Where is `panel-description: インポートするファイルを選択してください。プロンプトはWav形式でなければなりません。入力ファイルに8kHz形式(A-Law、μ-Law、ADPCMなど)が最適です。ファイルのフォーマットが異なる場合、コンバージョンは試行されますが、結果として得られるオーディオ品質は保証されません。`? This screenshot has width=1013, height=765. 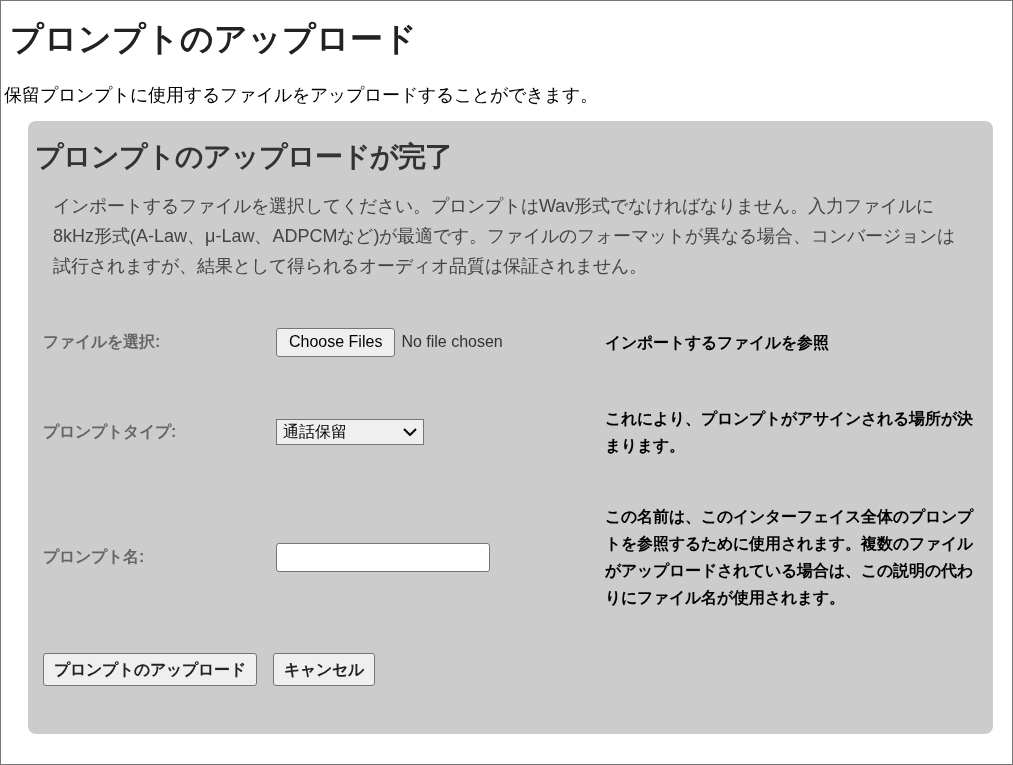 panel-description: インポートするファイルを選択してください。プロンプトはWav形式でなければなりません。入力ファイルに8kHz形式(A-Law、μ-Law、ADPCMなど)が最適です。ファイルのフォーマットが異なる場合、コンバージョンは試行されますが、結果として得られるオーディオ品質は保証されません。 is located at coordinates (505, 236).